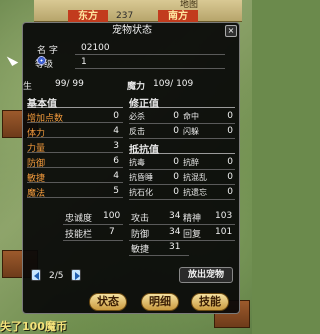  Describe the element at coordinates (175, 216) in the screenshot. I see `attack-value: 34` at that location.